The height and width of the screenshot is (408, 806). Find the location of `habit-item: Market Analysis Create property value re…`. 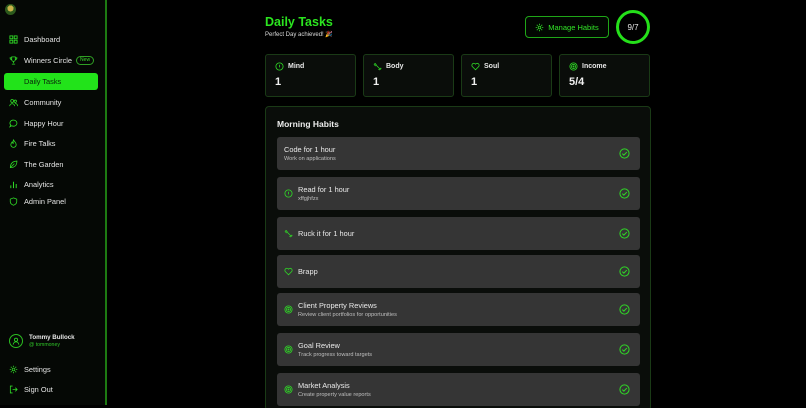

habit-item: Market Analysis Create property value re… is located at coordinates (458, 389).